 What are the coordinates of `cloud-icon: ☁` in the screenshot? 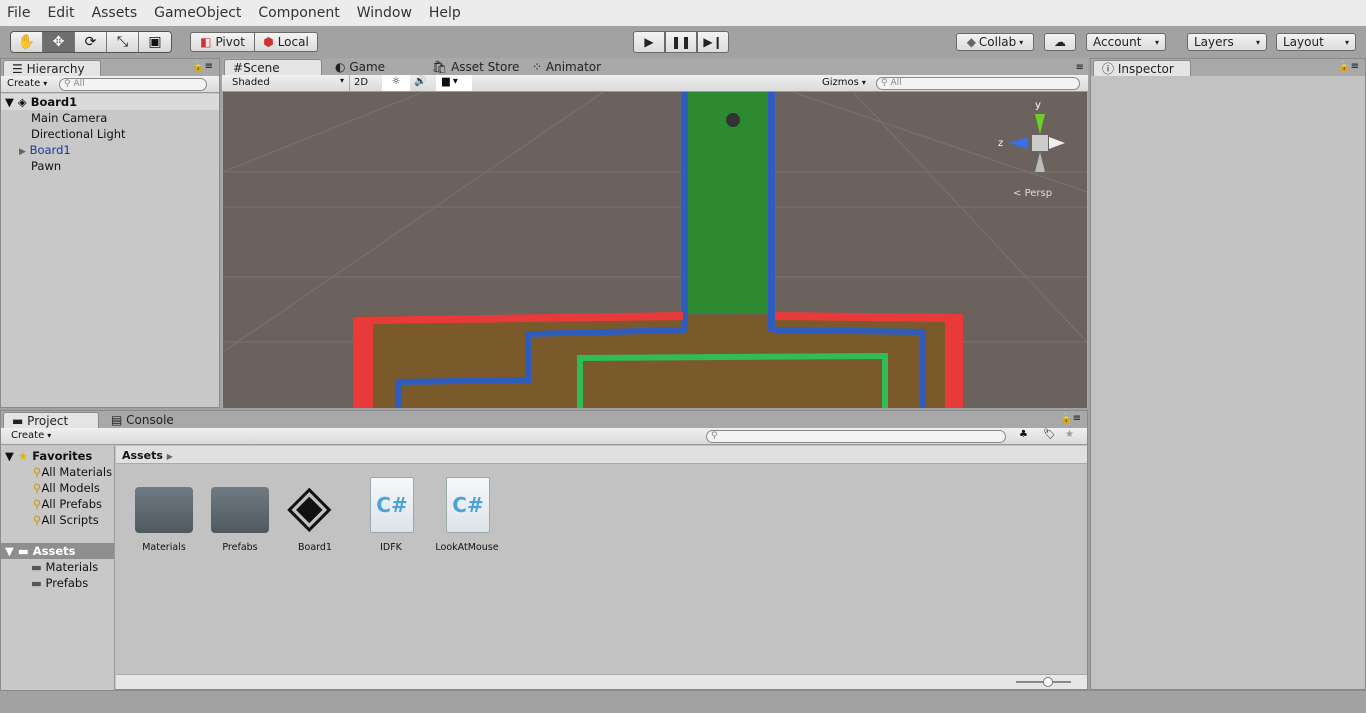 It's located at (1060, 42).